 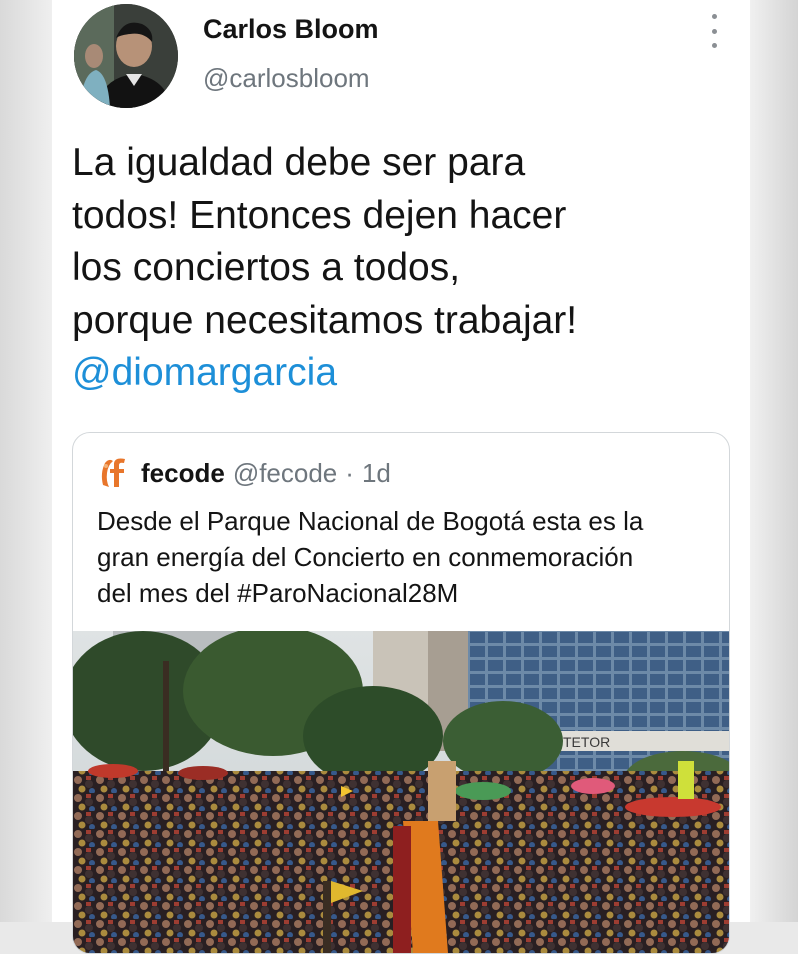 What do you see at coordinates (376, 473) in the screenshot?
I see `quoted-timestamp: 1d` at bounding box center [376, 473].